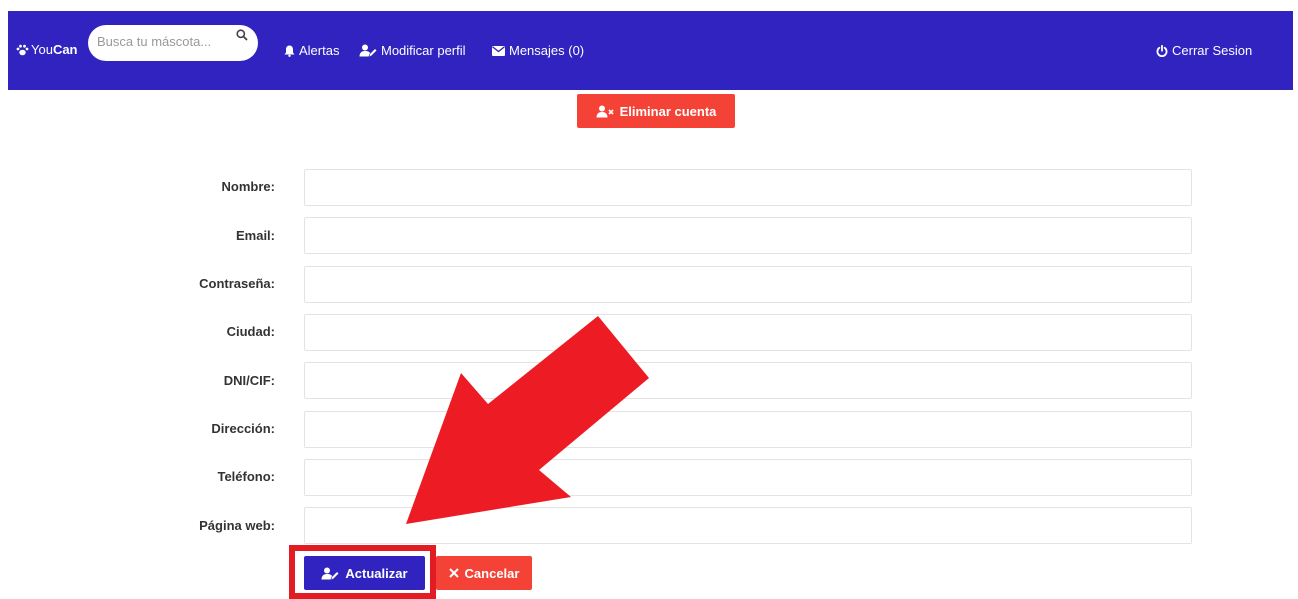  I want to click on form-label: Página web:, so click(237, 525).